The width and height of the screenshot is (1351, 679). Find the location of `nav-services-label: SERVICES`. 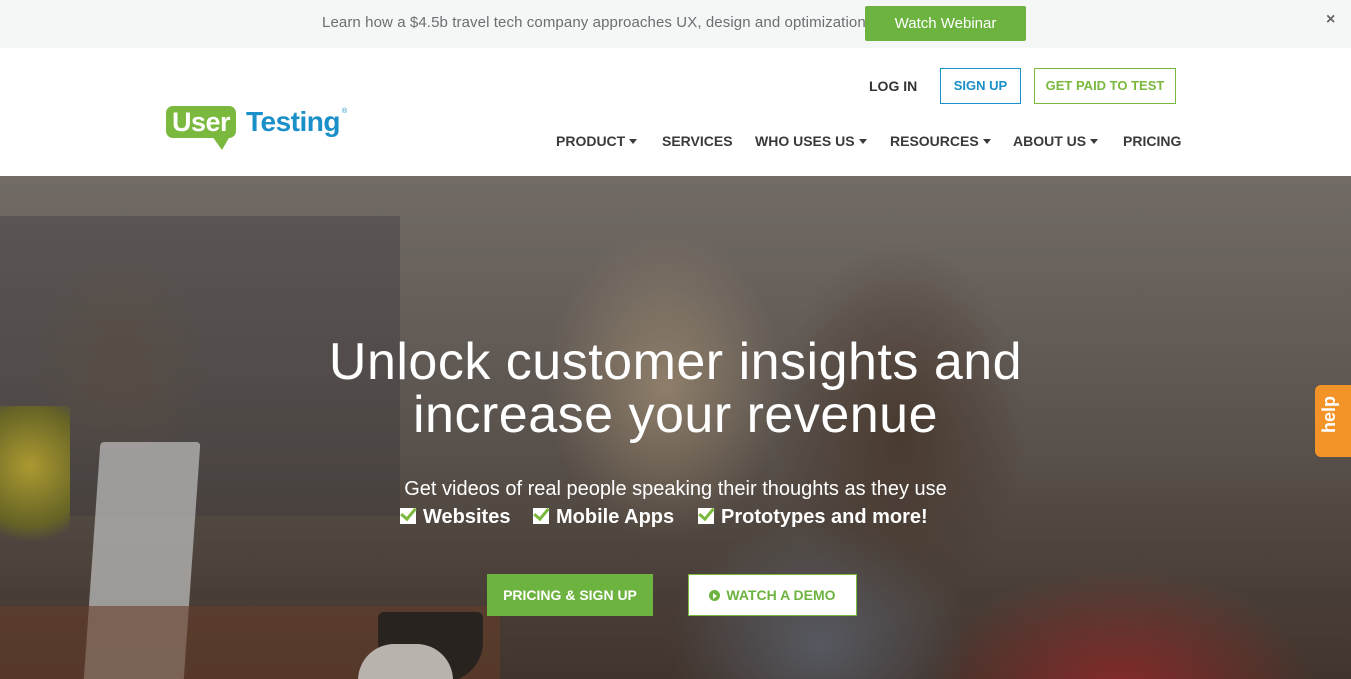

nav-services-label: SERVICES is located at coordinates (697, 141).